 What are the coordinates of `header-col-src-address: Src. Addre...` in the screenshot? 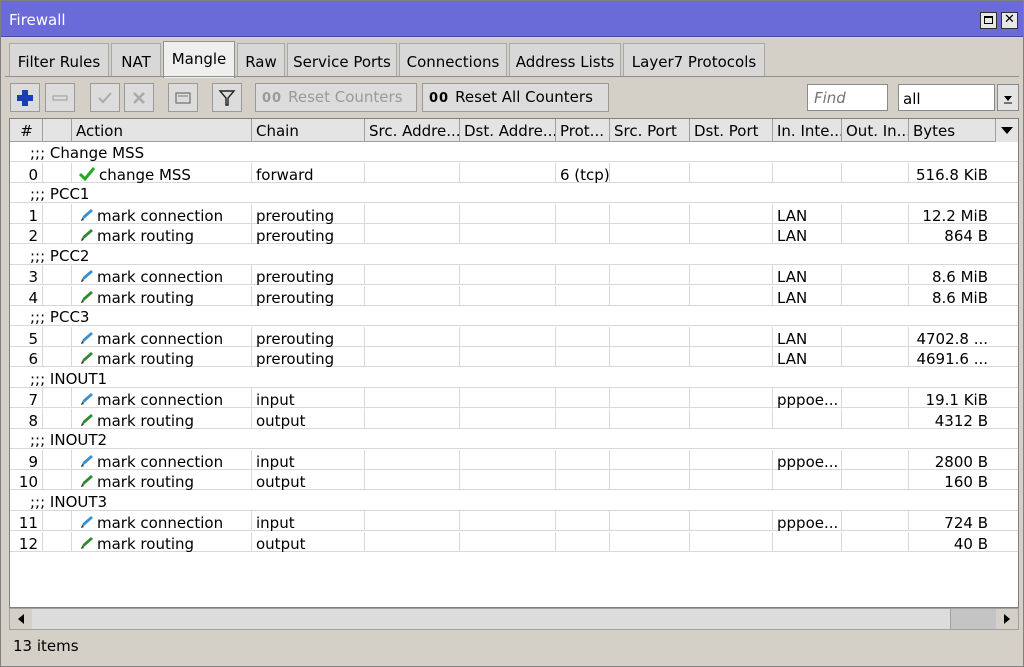 It's located at (412, 130).